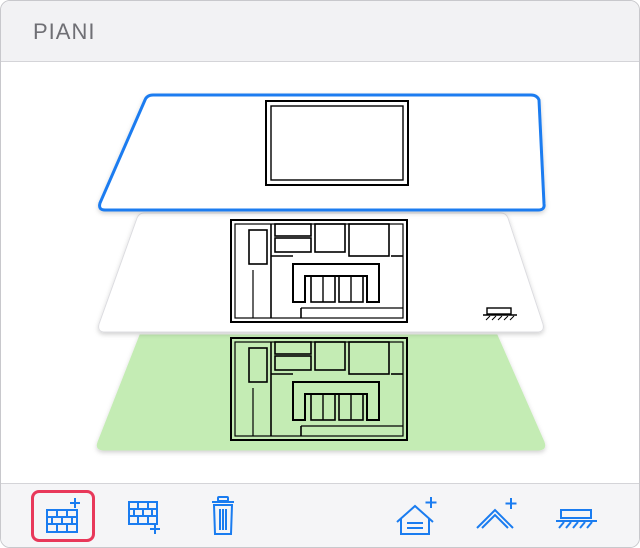  Describe the element at coordinates (320, 31) in the screenshot. I see `panel-header: PIANI` at that location.